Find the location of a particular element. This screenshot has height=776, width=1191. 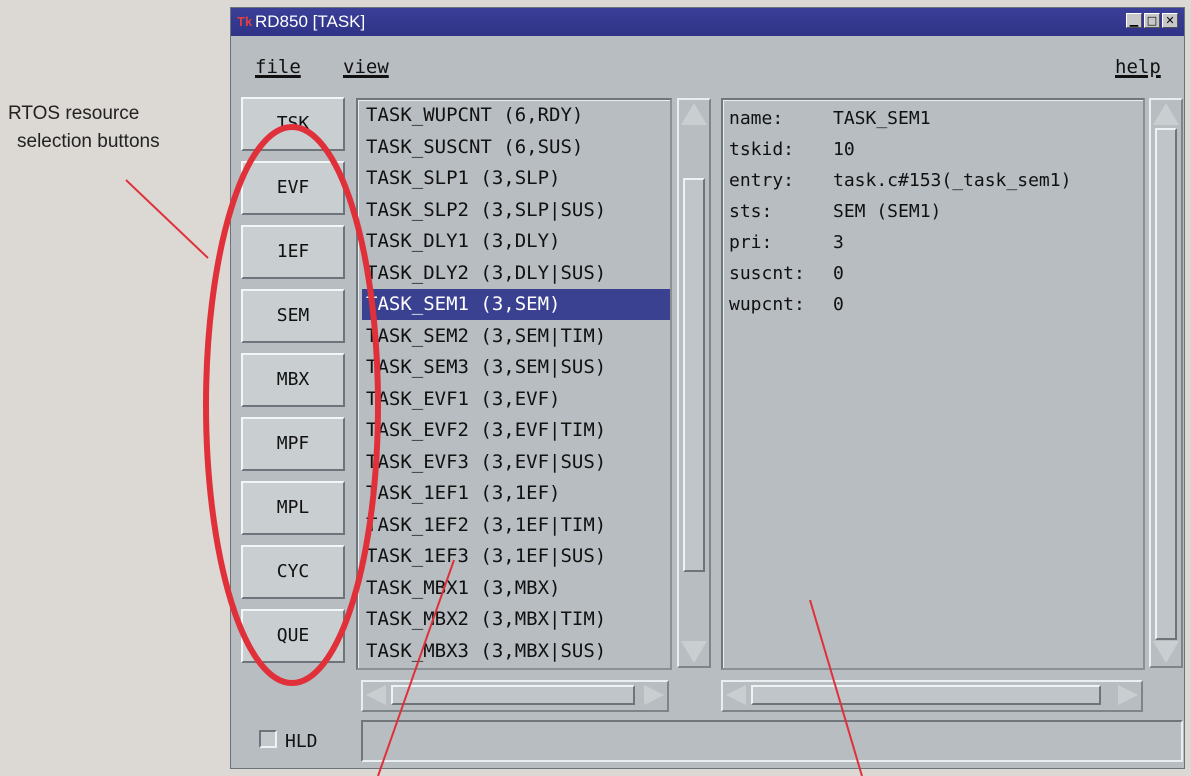

minimize-icon: ▁ is located at coordinates (1134, 20).